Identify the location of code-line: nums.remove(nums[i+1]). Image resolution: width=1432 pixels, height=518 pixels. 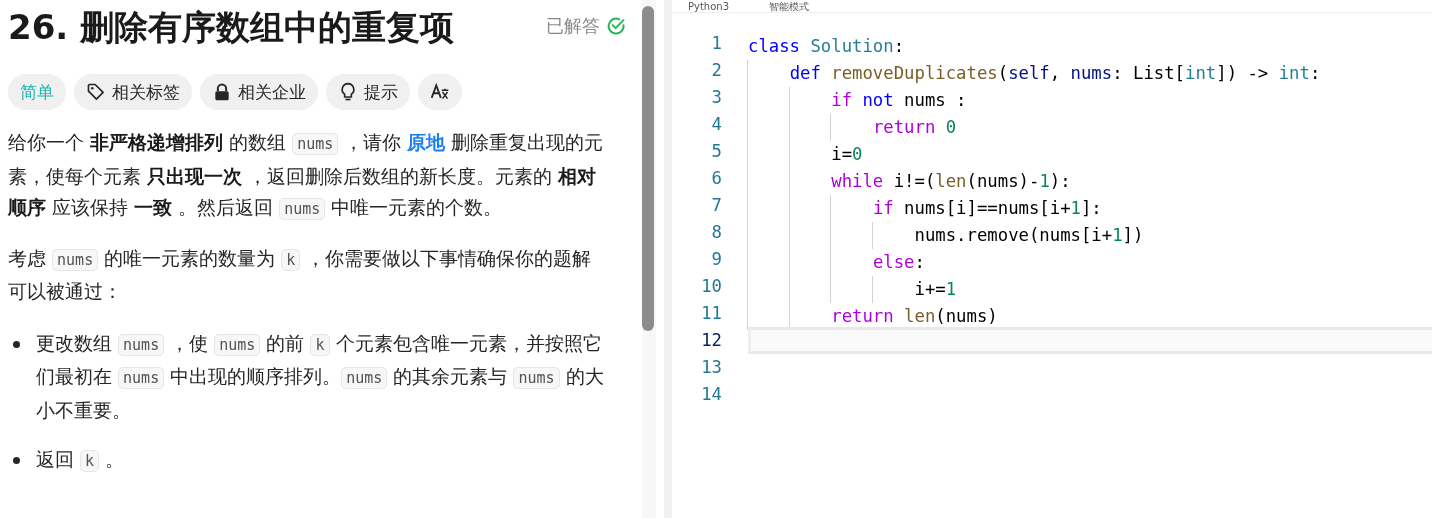
(1090, 232).